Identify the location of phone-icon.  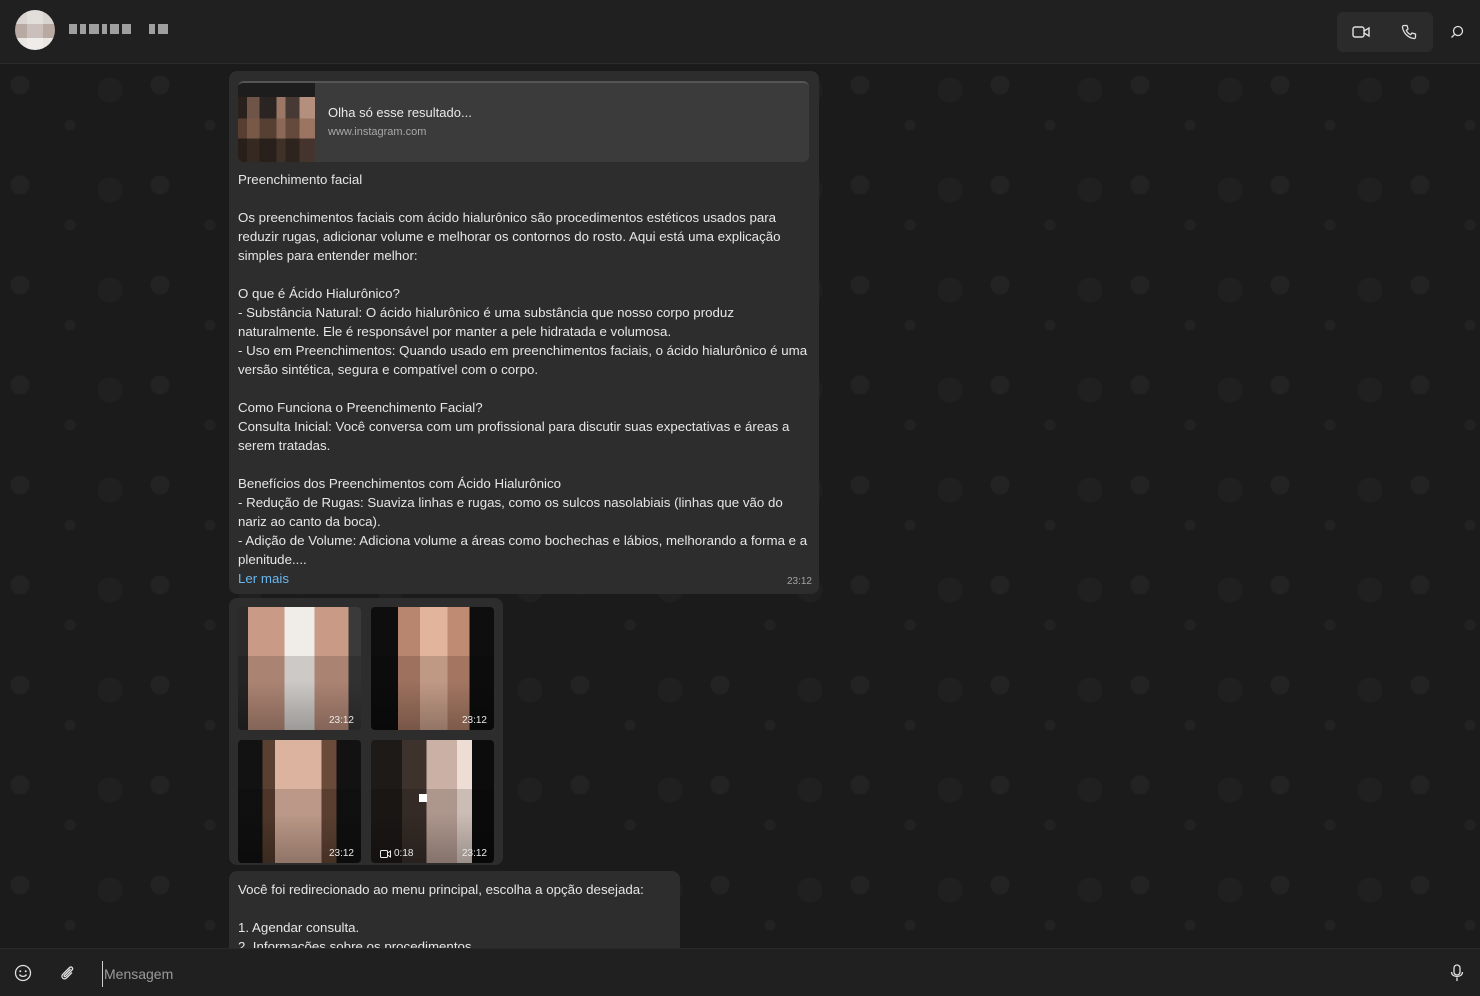
(1409, 32).